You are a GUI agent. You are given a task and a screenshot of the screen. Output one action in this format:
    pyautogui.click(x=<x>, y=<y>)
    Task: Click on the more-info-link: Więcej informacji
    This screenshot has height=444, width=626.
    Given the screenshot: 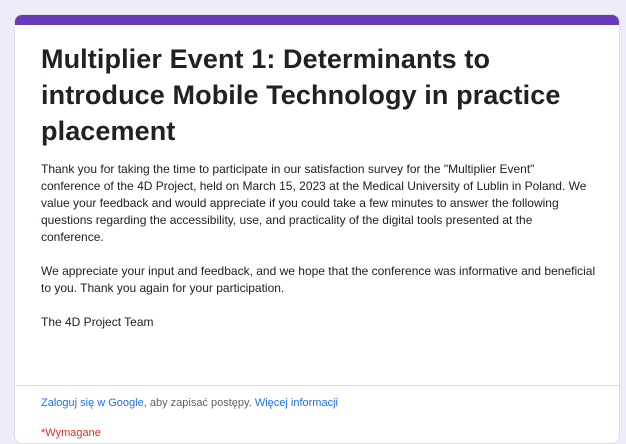 What is the action you would take?
    pyautogui.click(x=296, y=403)
    